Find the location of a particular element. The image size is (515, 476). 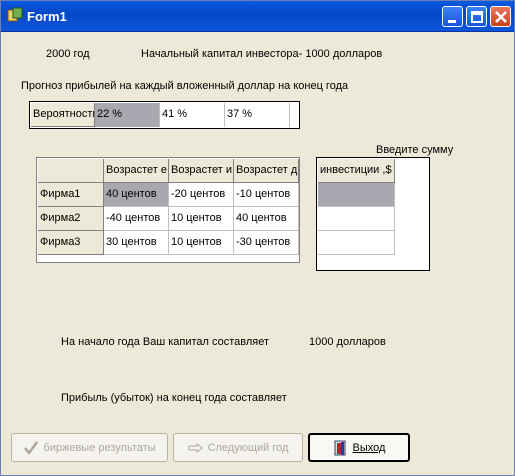

grid-cell: -30 центов is located at coordinates (266, 243).